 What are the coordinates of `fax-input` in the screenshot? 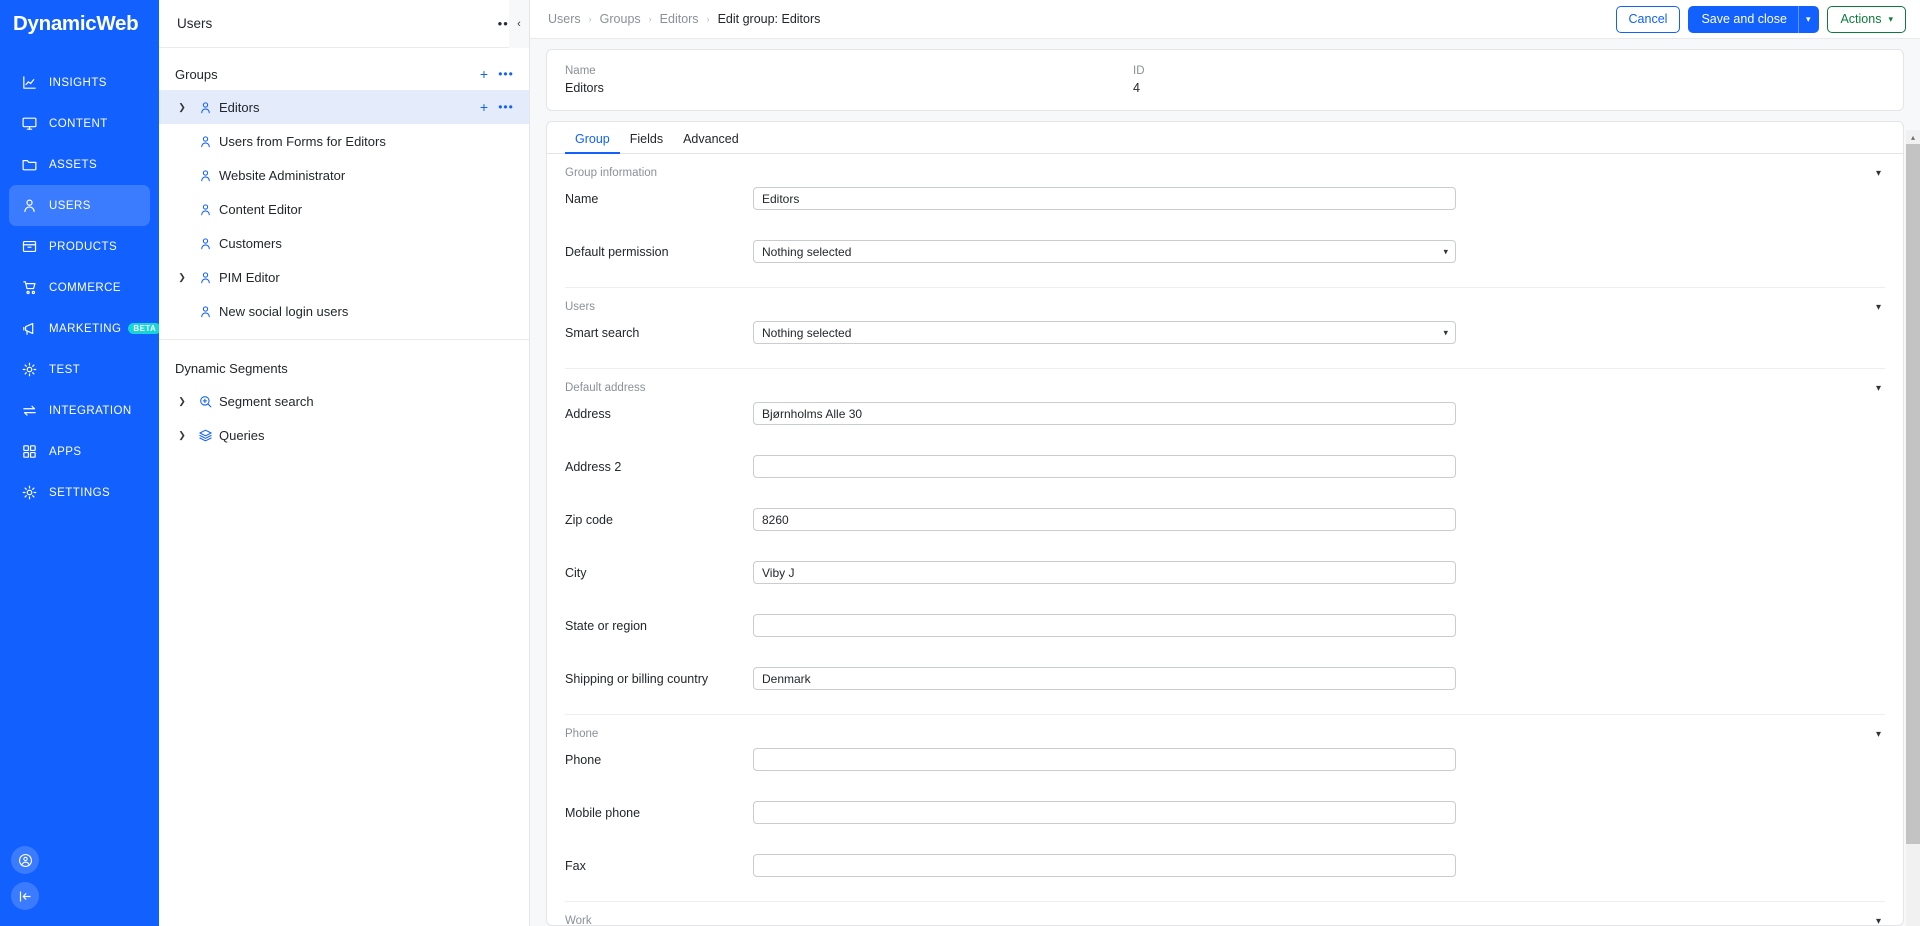 It's located at (1104, 865).